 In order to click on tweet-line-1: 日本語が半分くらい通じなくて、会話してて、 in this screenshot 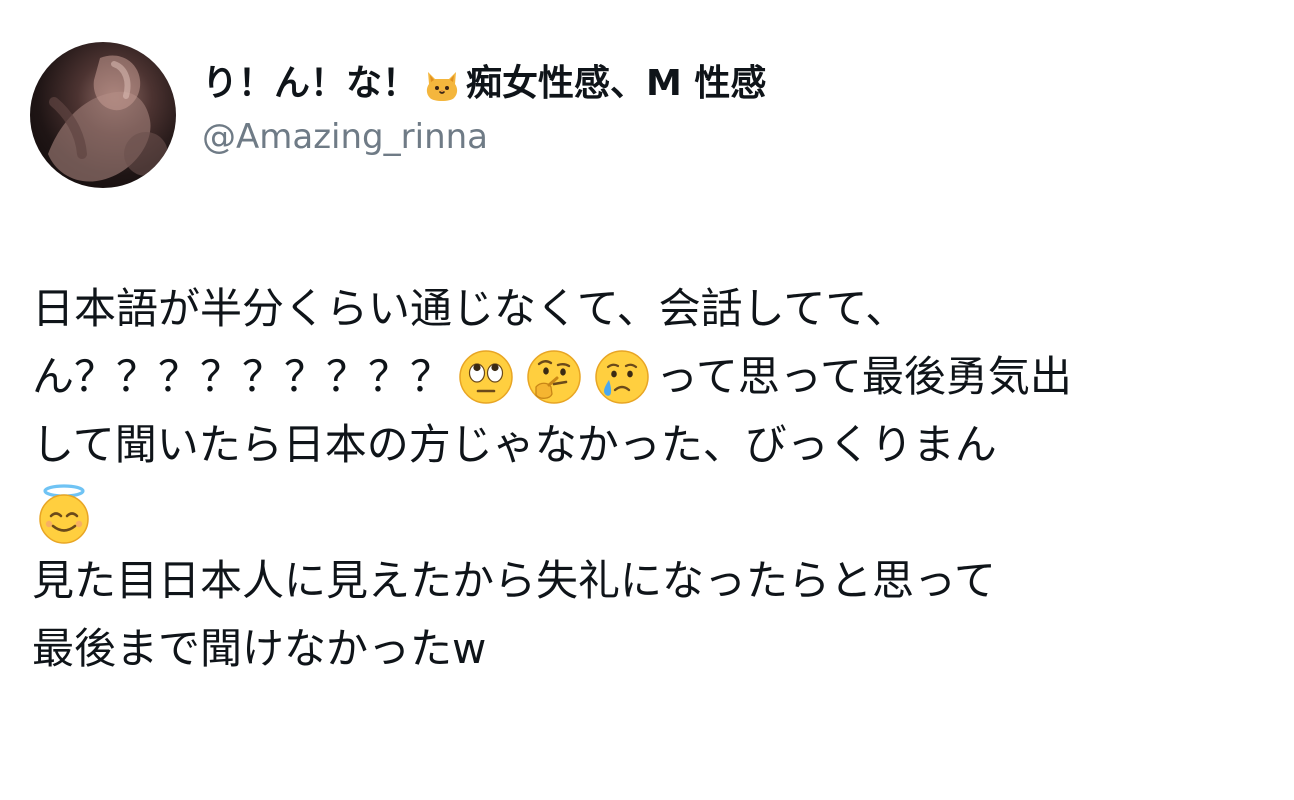, I will do `click(470, 308)`.